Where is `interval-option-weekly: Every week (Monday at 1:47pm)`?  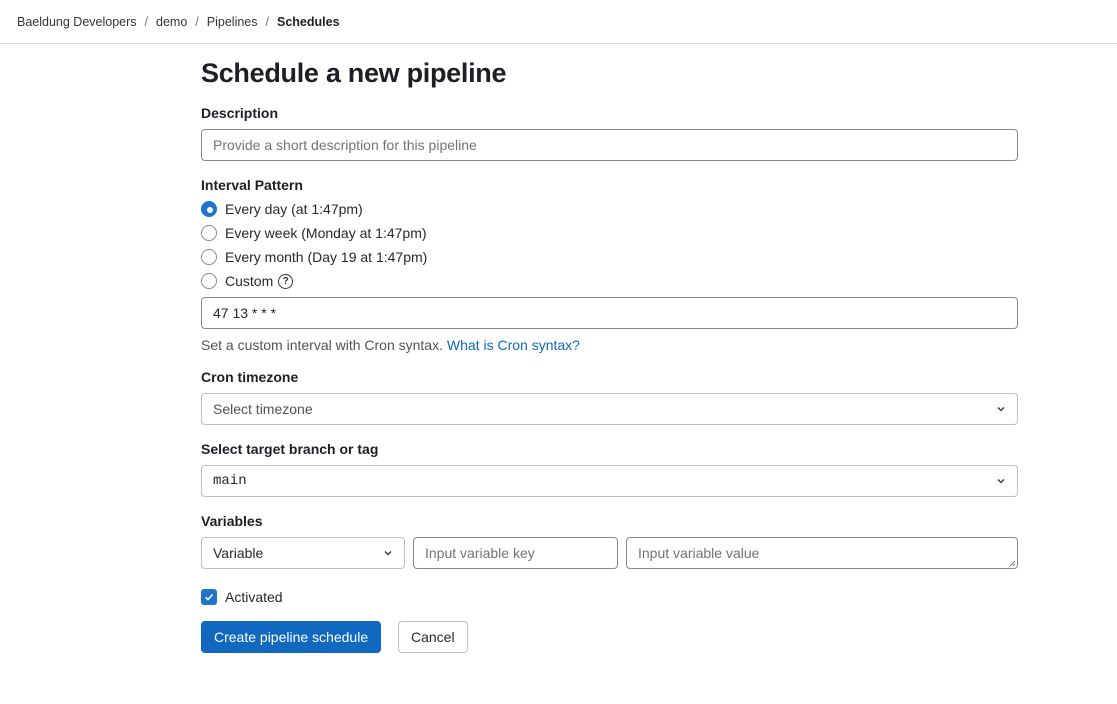 interval-option-weekly: Every week (Monday at 1:47pm) is located at coordinates (314, 233).